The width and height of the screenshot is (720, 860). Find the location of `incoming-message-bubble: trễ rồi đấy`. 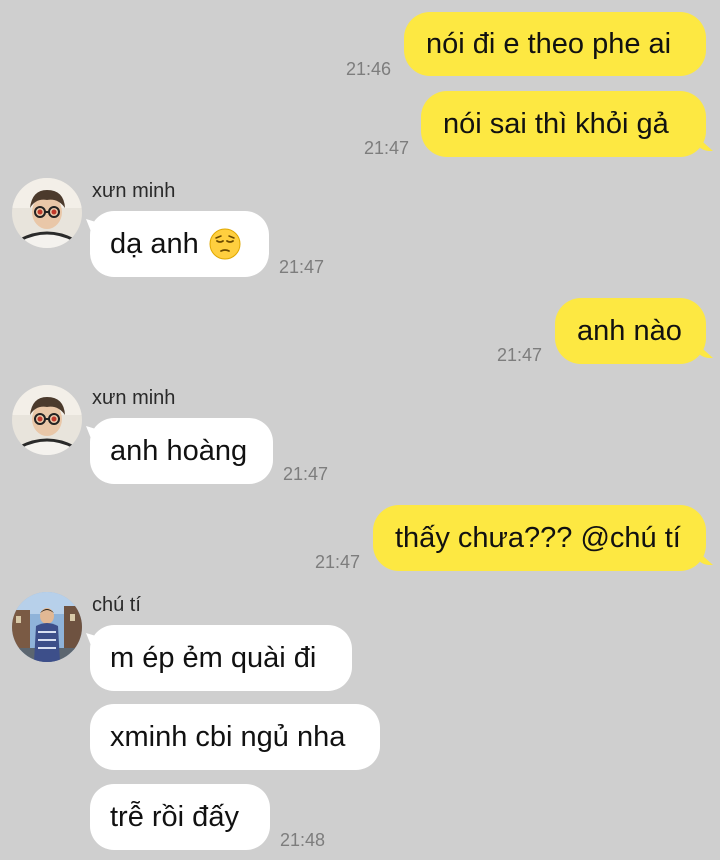

incoming-message-bubble: trễ rồi đấy is located at coordinates (180, 817).